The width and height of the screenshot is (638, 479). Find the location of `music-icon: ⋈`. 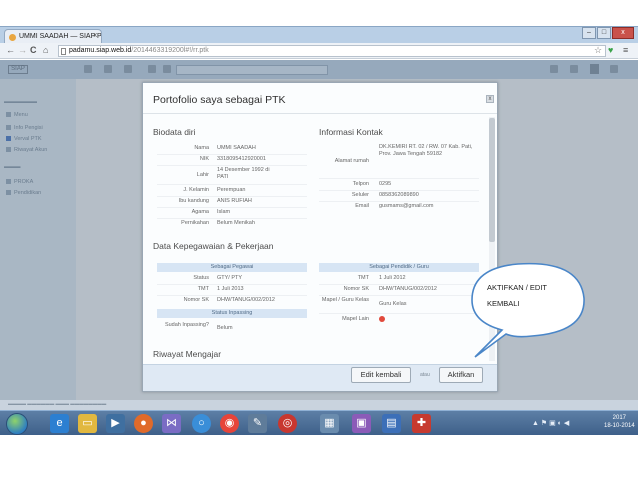

music-icon: ⋈ is located at coordinates (171, 423).